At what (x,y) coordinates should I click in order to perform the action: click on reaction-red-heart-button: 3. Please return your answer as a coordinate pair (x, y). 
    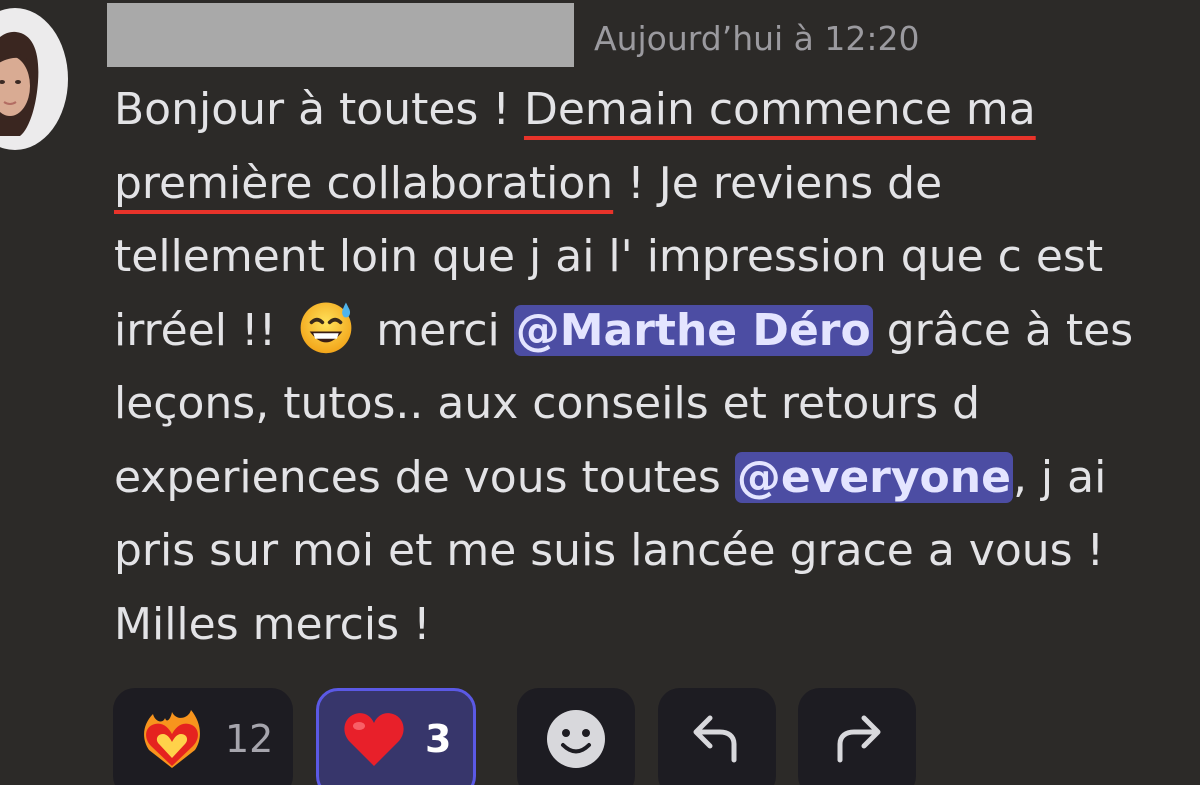
    Looking at the image, I should click on (396, 736).